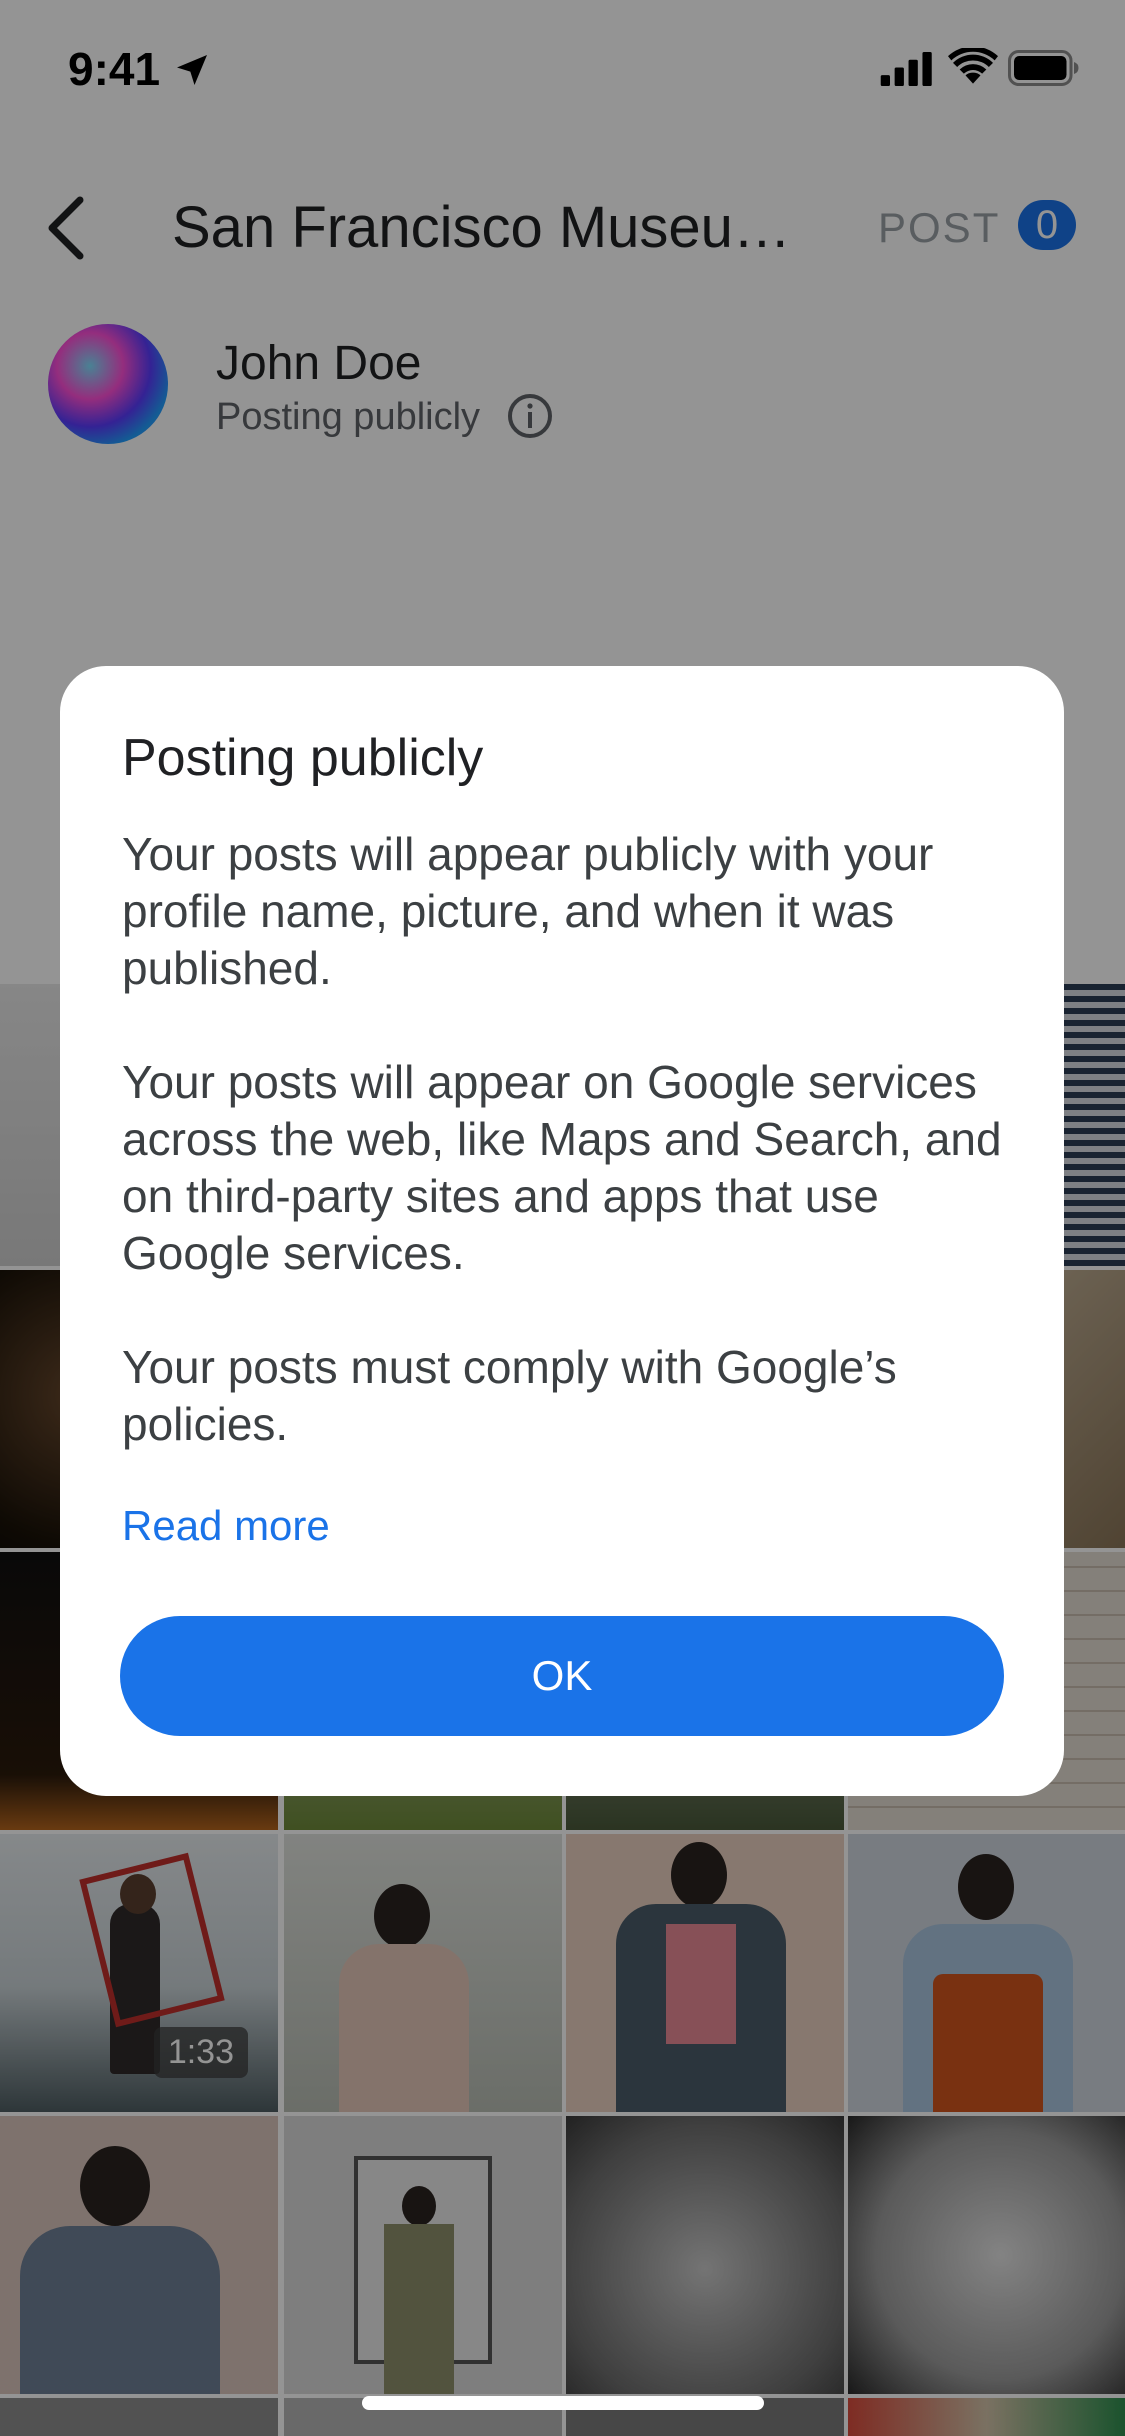  I want to click on read-more-link: Read more, so click(226, 1526).